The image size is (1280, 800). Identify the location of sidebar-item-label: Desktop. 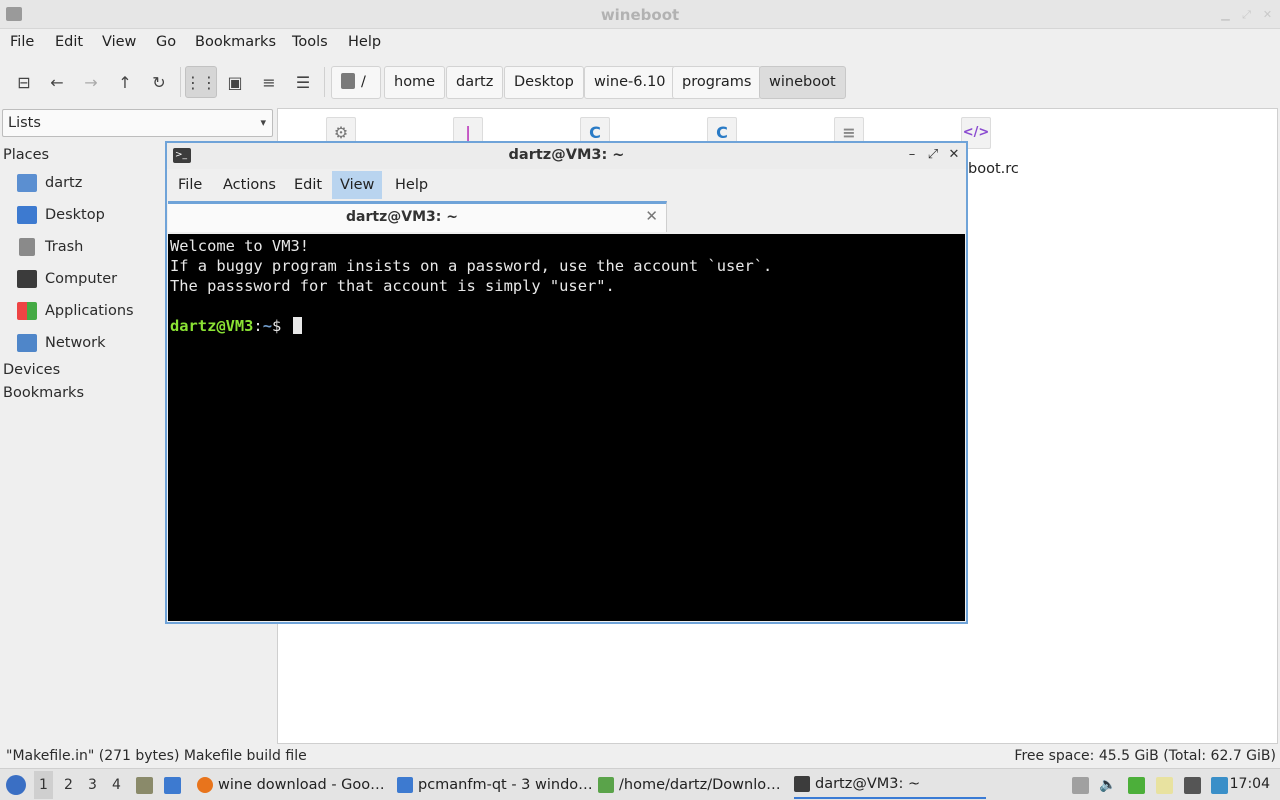
(75, 215).